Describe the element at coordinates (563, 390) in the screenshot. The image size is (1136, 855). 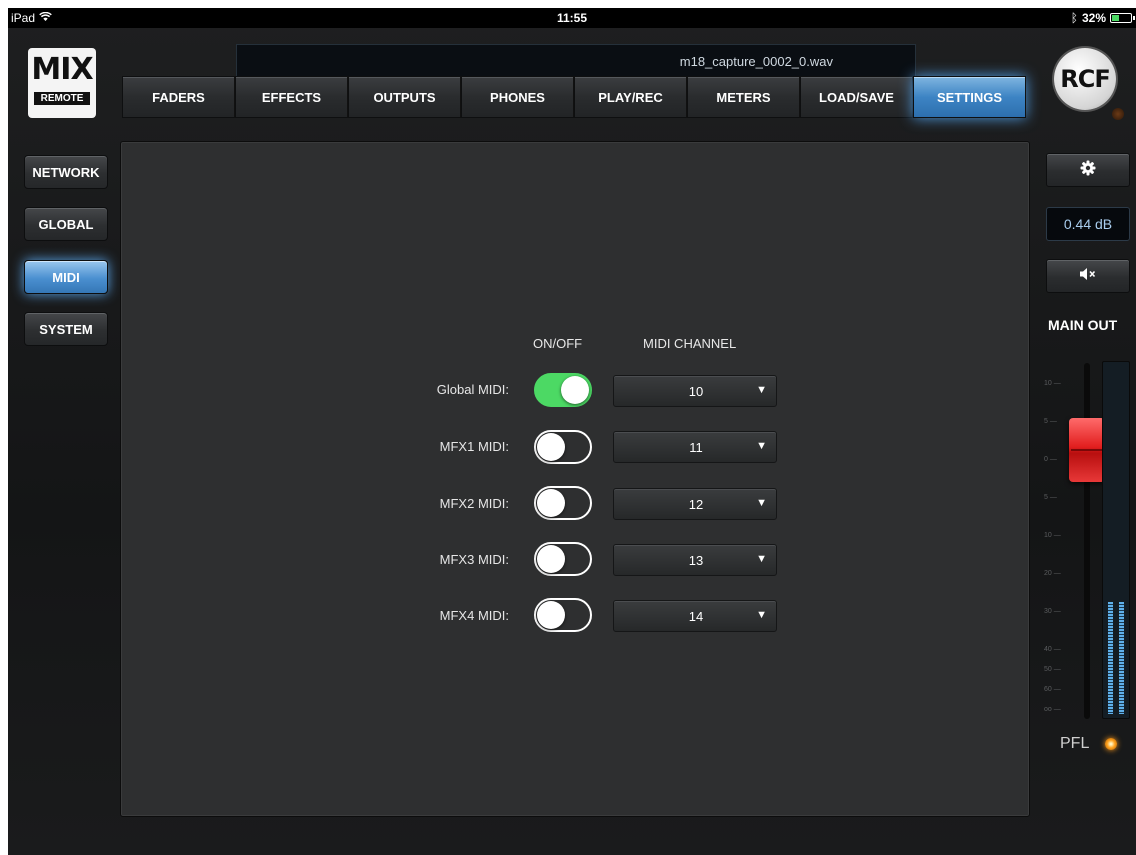
I see `toggle-global-midi` at that location.